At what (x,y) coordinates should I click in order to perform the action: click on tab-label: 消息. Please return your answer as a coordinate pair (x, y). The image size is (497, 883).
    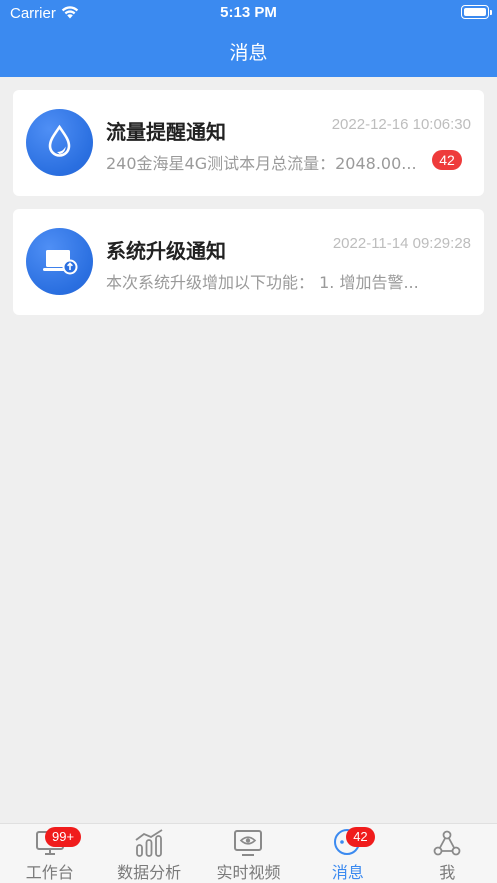
    Looking at the image, I should click on (347, 872).